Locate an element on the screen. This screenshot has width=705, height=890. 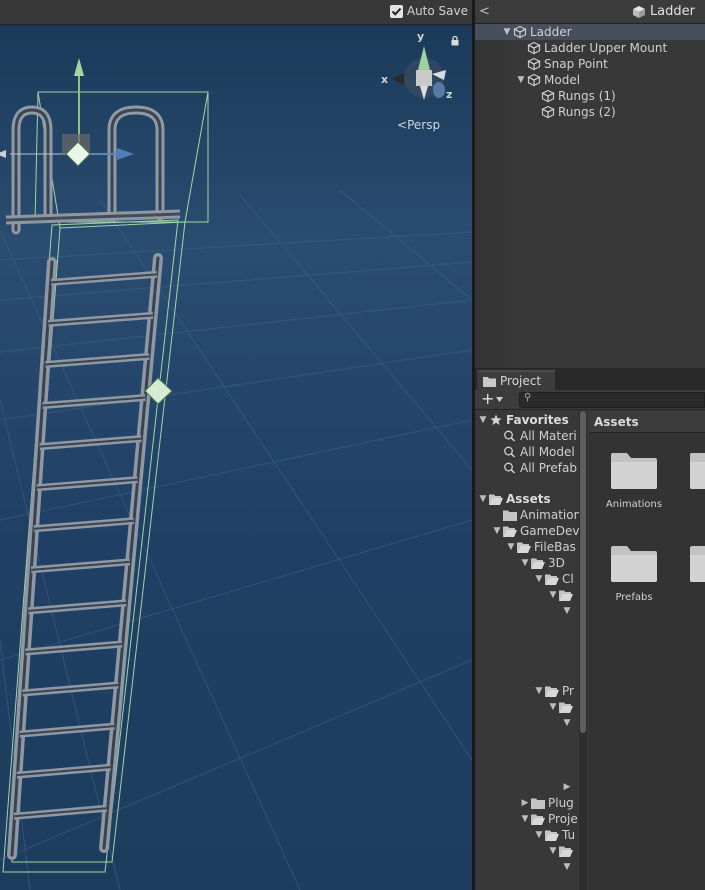
search-icon: ⚲ is located at coordinates (528, 397).